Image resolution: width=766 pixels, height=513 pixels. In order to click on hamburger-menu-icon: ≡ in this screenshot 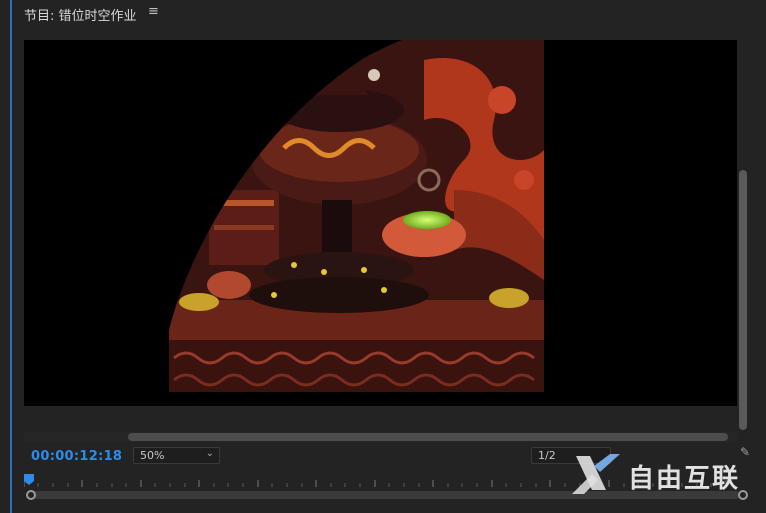, I will do `click(153, 11)`.